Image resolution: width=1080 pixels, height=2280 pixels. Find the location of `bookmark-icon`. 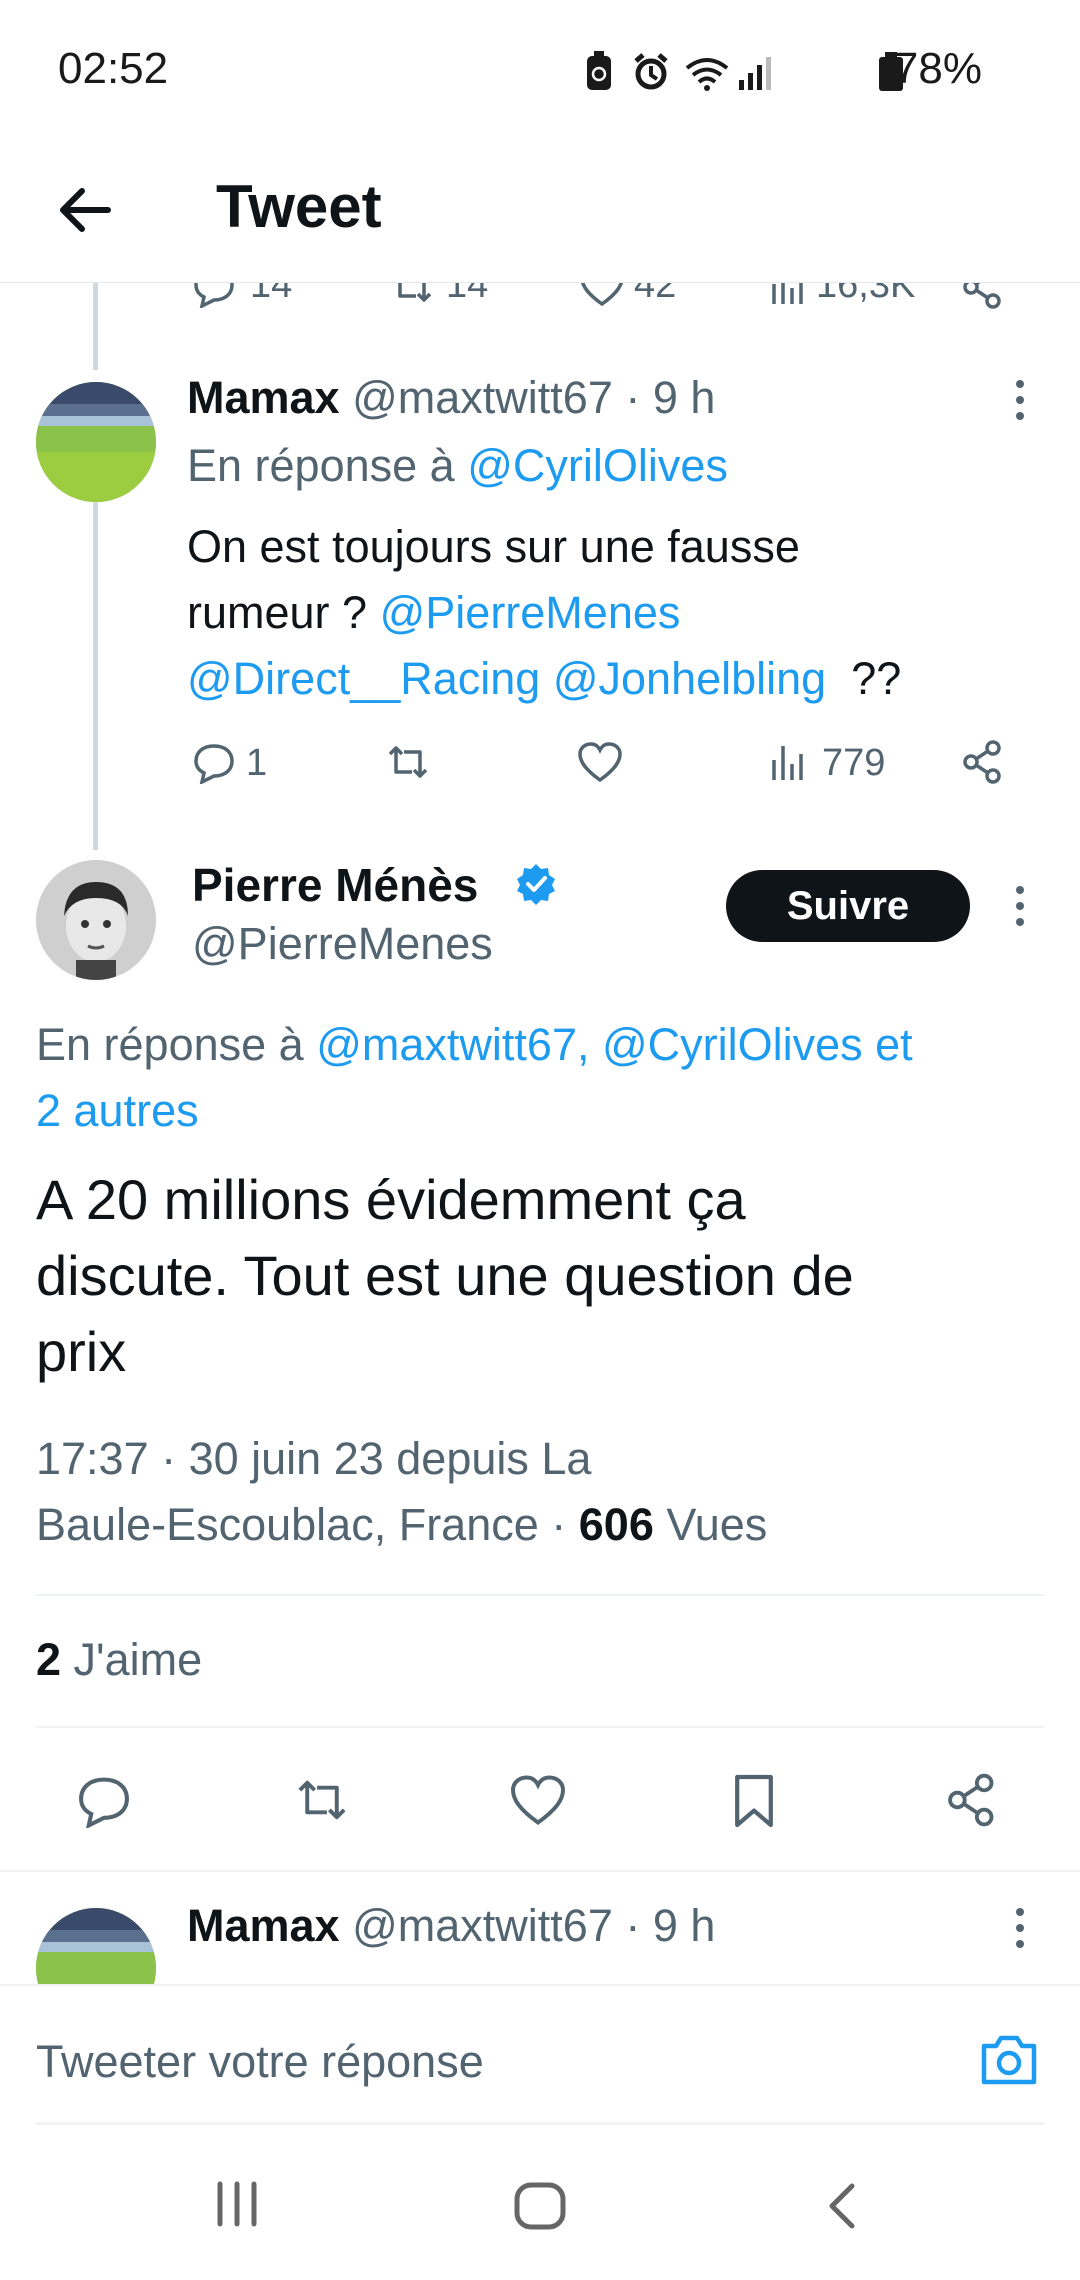

bookmark-icon is located at coordinates (754, 1801).